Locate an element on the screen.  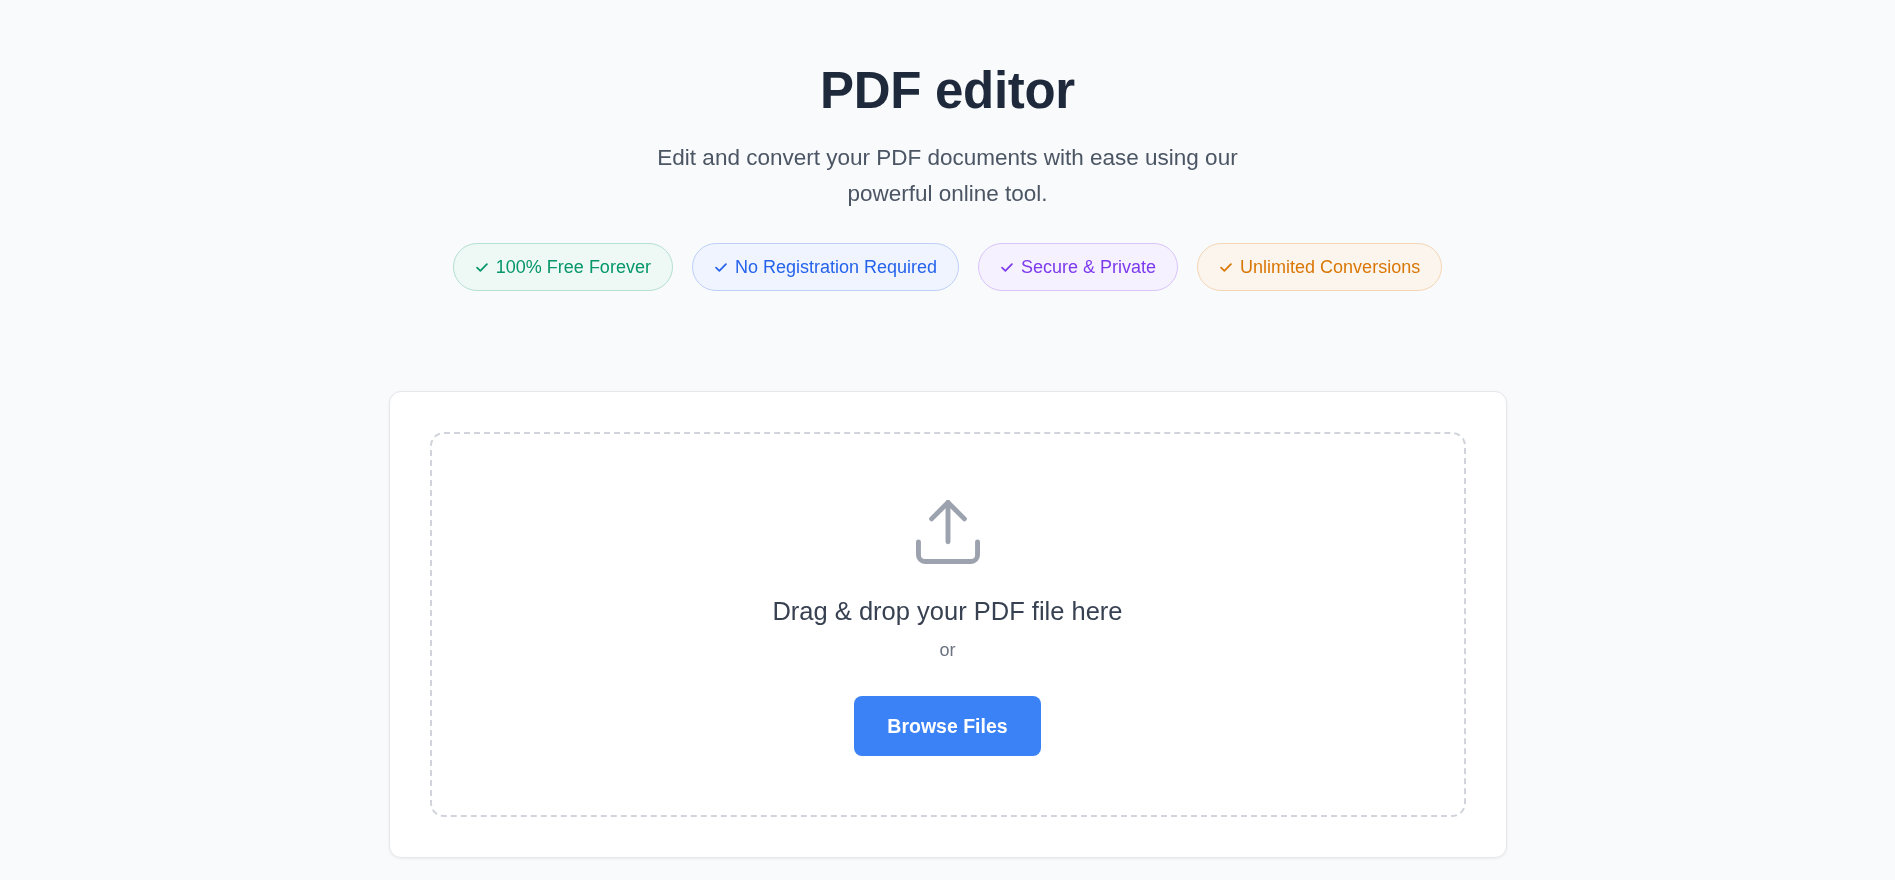
upload-icon is located at coordinates (947, 532).